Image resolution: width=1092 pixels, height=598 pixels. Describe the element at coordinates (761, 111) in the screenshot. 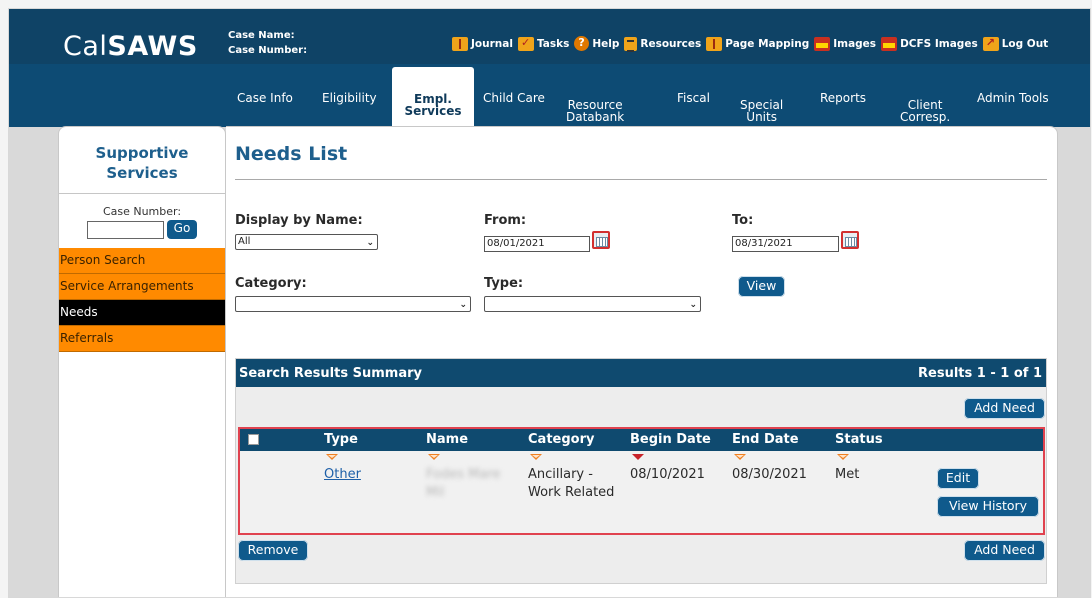

I see `tab-special-units: Special Units` at that location.